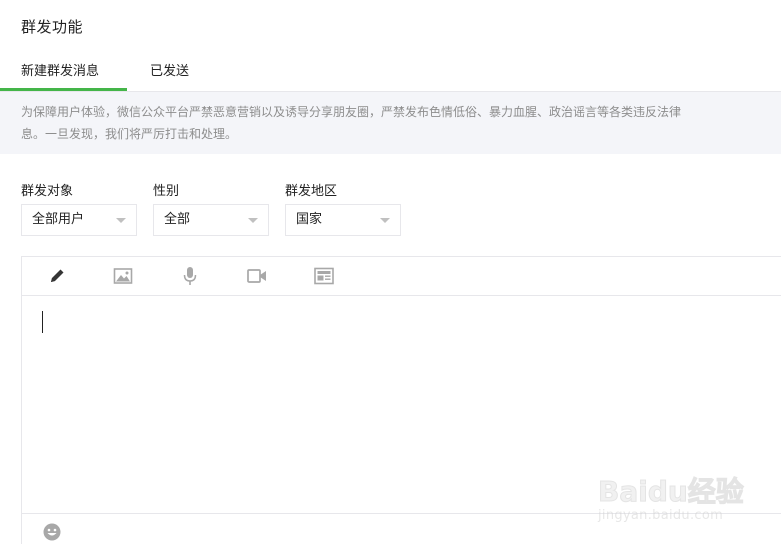 The width and height of the screenshot is (781, 544). Describe the element at coordinates (123, 276) in the screenshot. I see `image-icon` at that location.